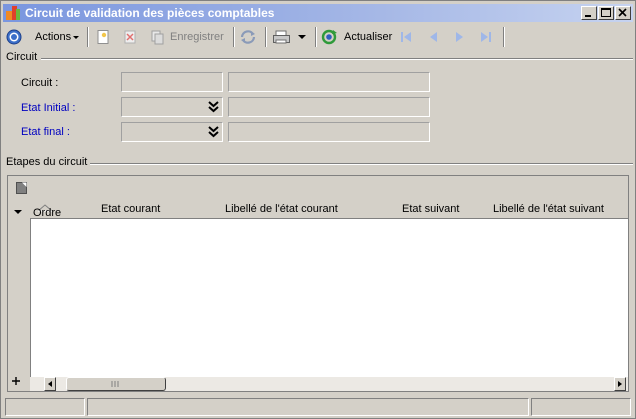  What do you see at coordinates (130, 37) in the screenshot?
I see `delete-icon` at bounding box center [130, 37].